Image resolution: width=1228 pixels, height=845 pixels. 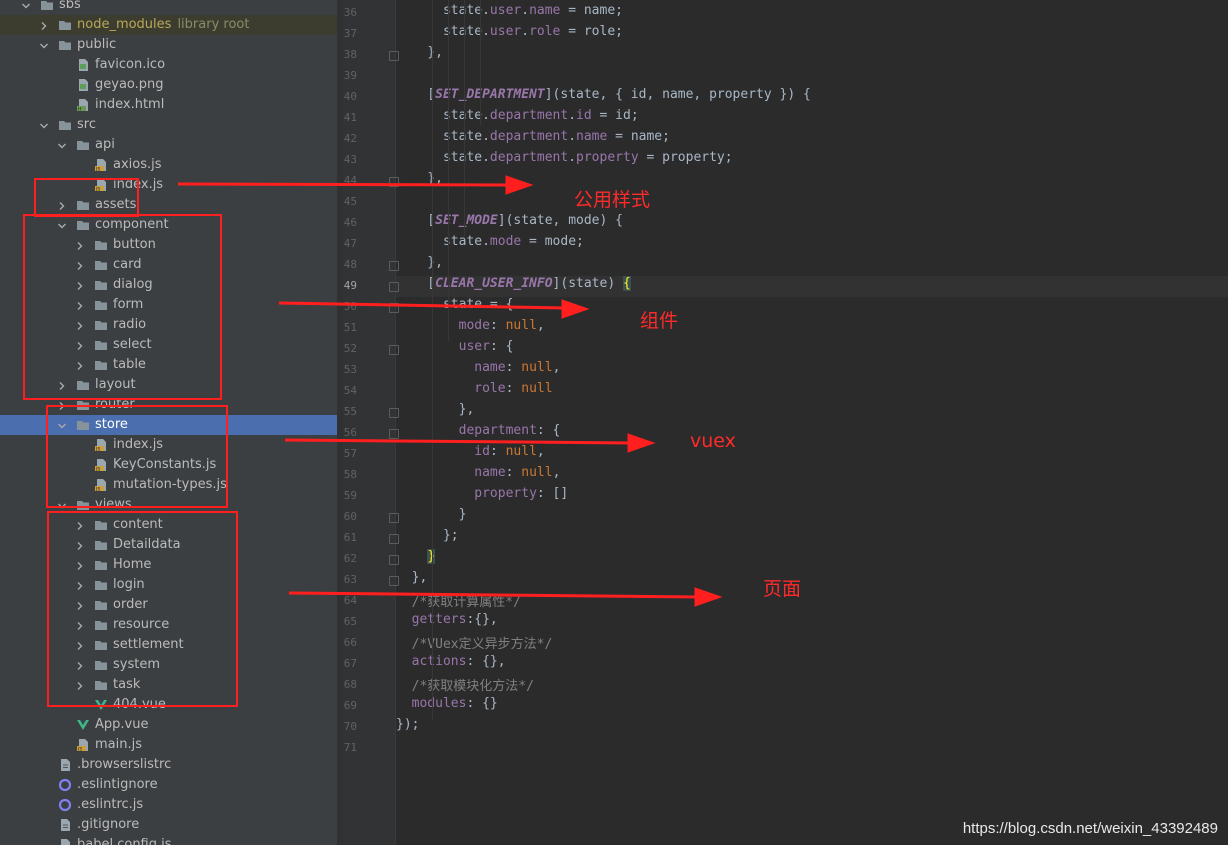 What do you see at coordinates (1090, 828) in the screenshot?
I see `watermark: https://blog.csdn.net/weixin_43392489` at bounding box center [1090, 828].